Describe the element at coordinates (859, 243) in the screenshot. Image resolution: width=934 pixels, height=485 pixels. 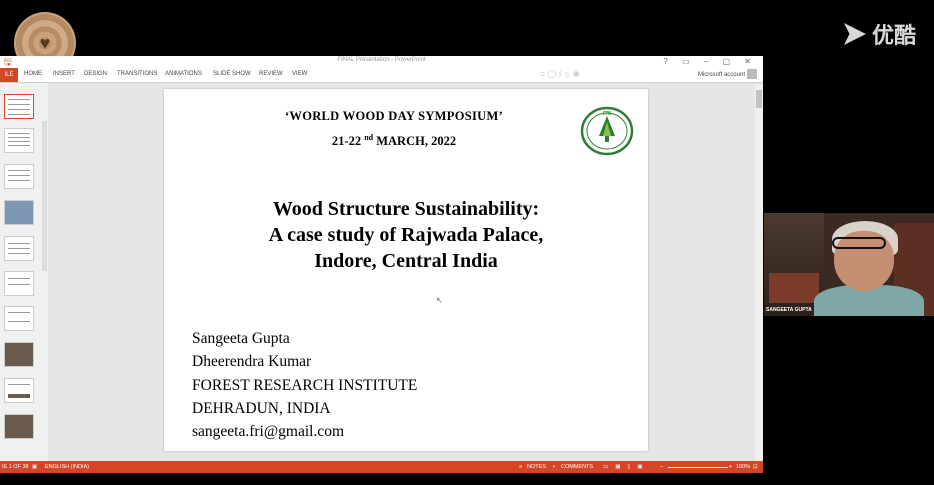
I see `video-person-glasses` at that location.